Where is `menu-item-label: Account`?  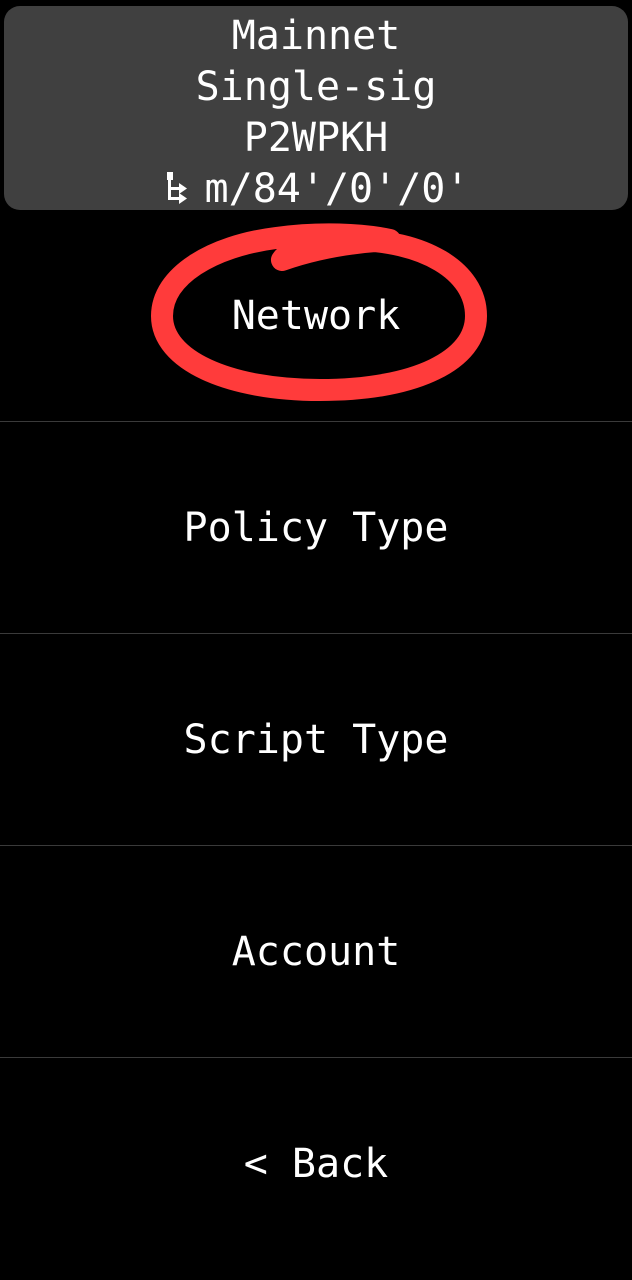
menu-item-label: Account is located at coordinates (316, 951).